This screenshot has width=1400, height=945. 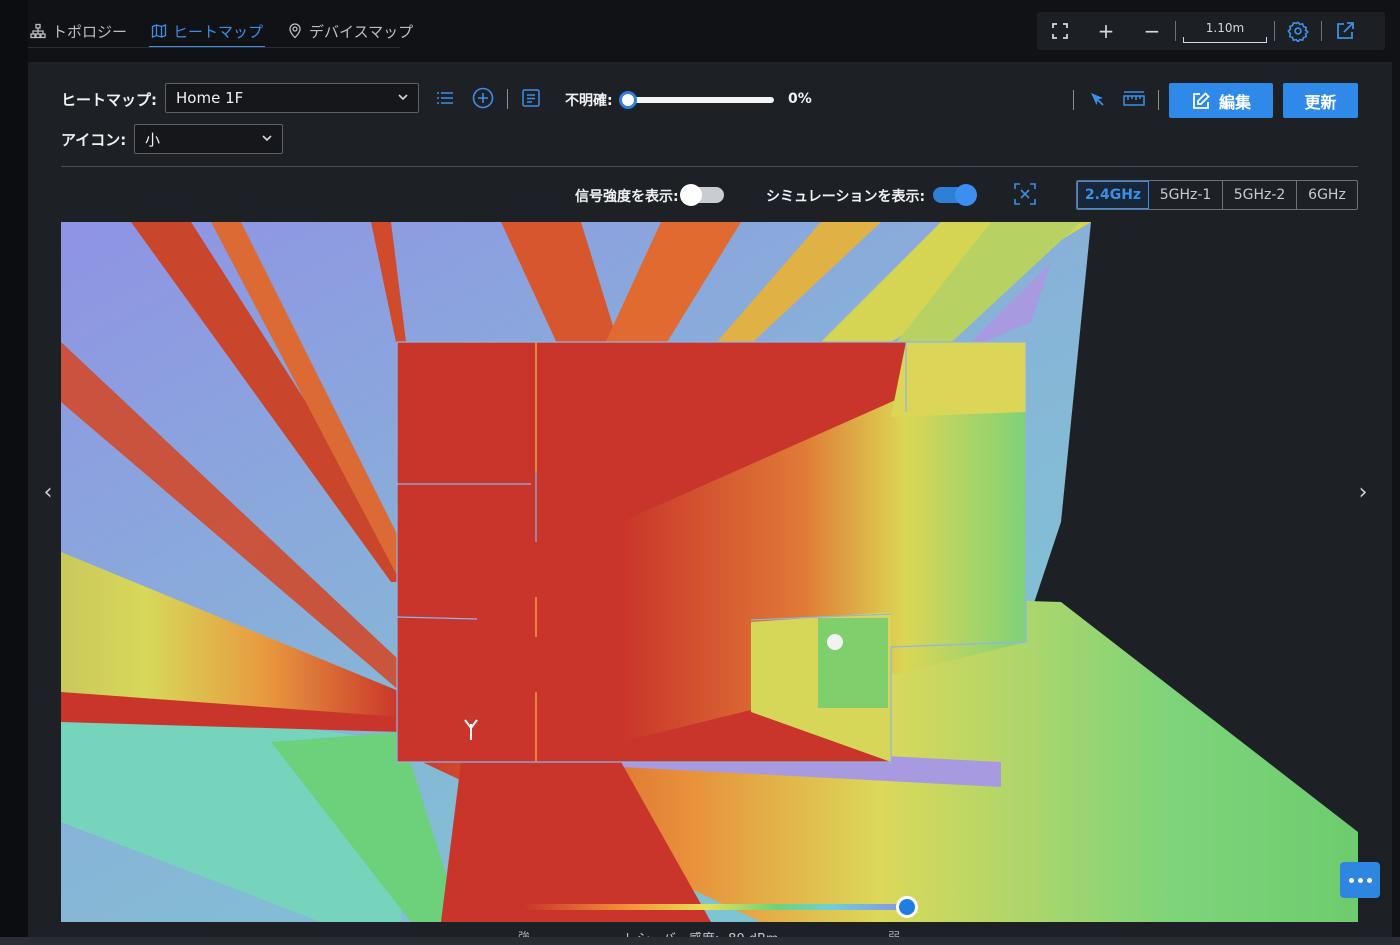 What do you see at coordinates (90, 31) in the screenshot?
I see `tab-topology-label: トポロジー` at bounding box center [90, 31].